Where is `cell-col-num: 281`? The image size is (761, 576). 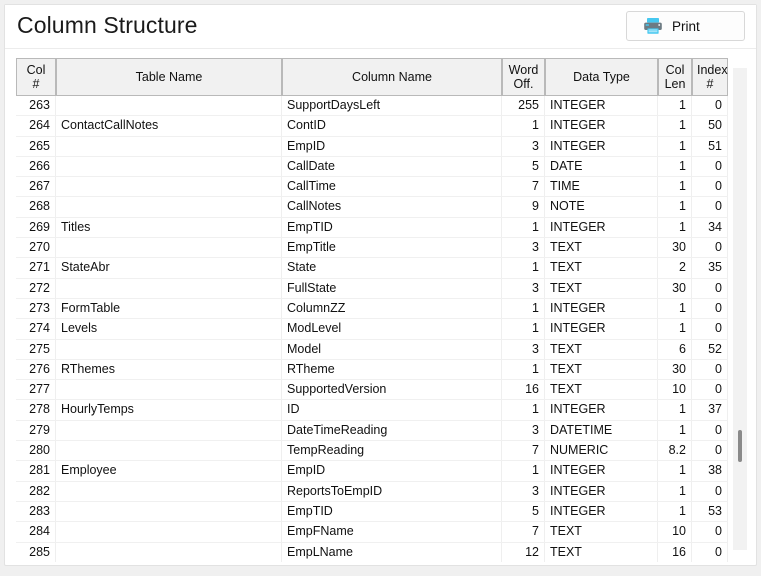 cell-col-num: 281 is located at coordinates (36, 471).